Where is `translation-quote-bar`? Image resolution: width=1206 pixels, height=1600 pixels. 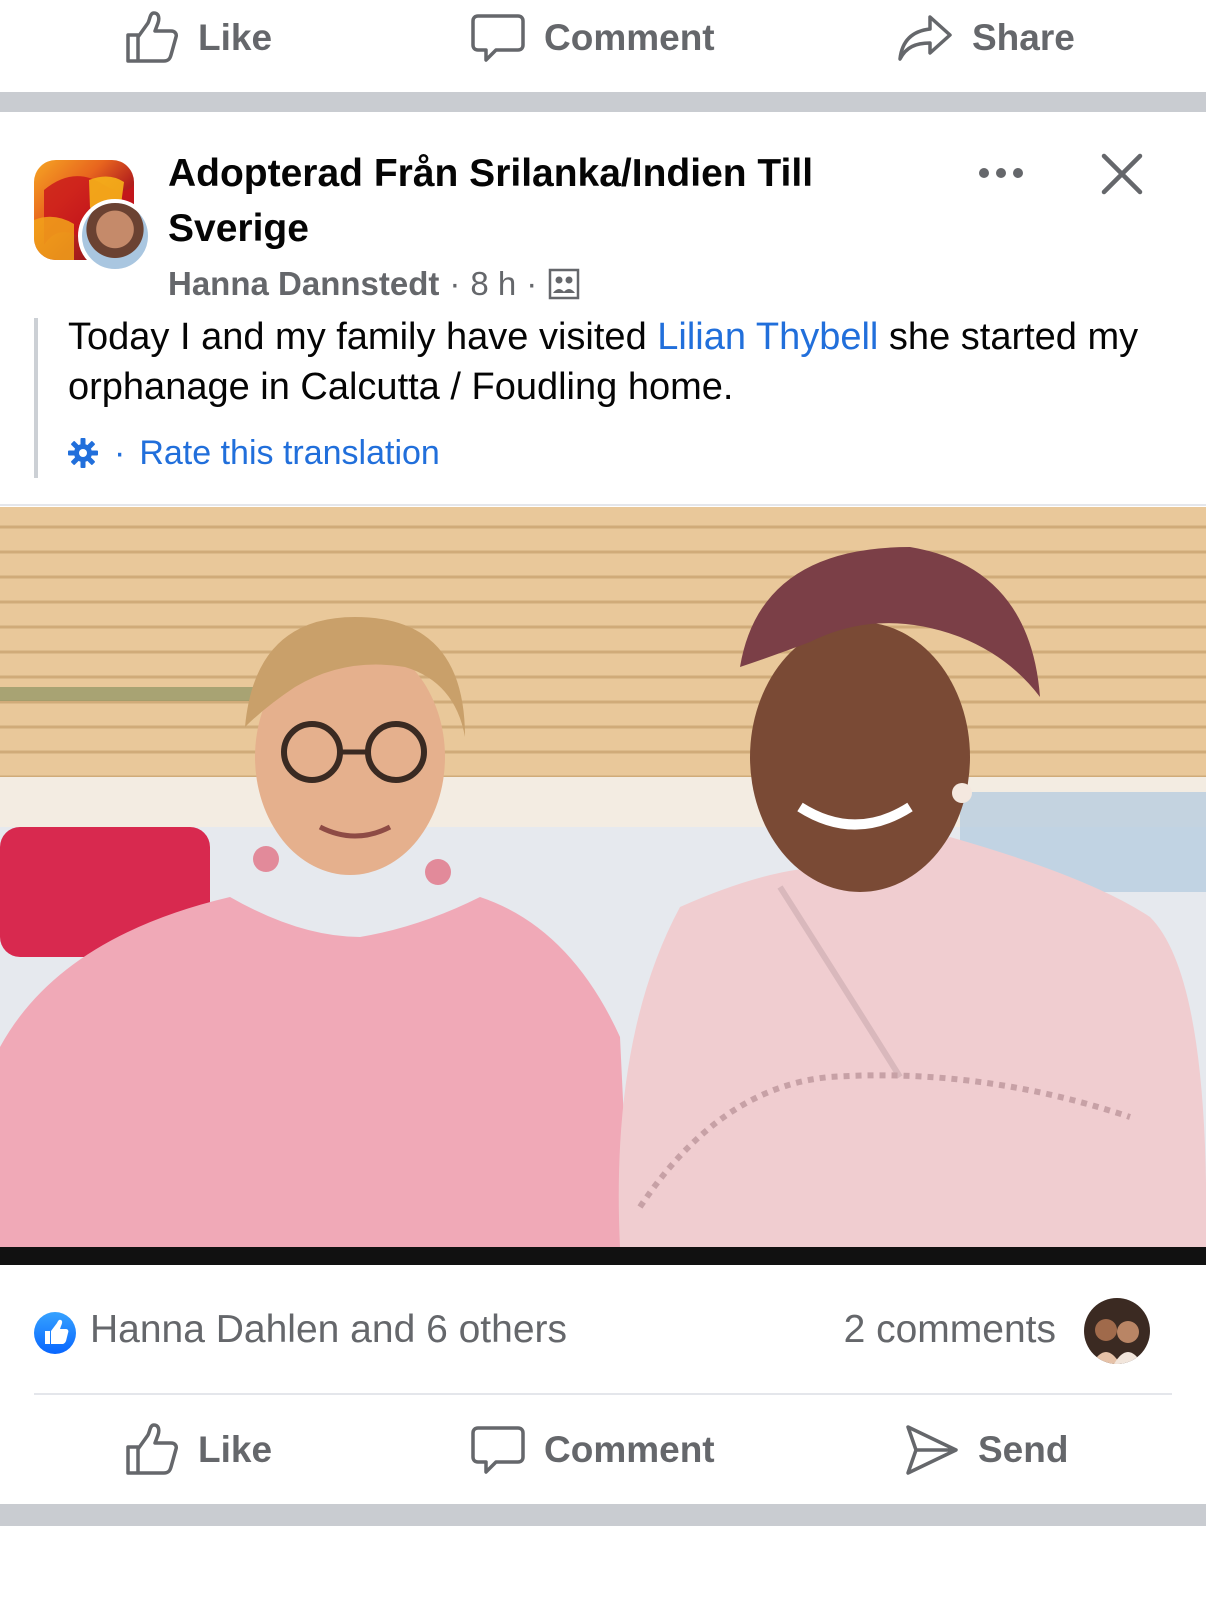 translation-quote-bar is located at coordinates (36, 398).